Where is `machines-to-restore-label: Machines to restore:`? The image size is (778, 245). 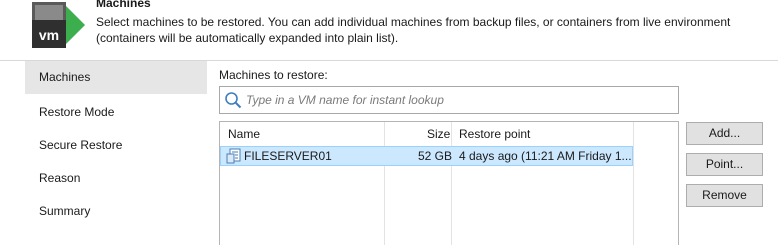
machines-to-restore-label: Machines to restore: is located at coordinates (273, 75).